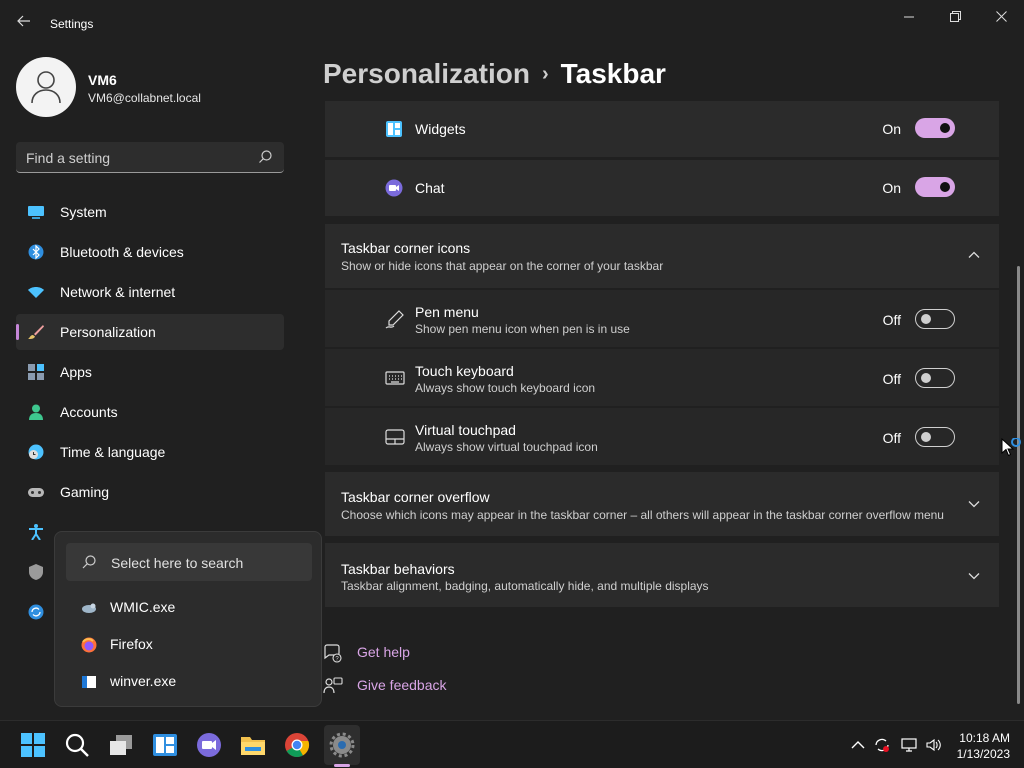  Describe the element at coordinates (150, 252) in the screenshot. I see `sidebar-item-bluetooth: Bluetooth & devices` at that location.